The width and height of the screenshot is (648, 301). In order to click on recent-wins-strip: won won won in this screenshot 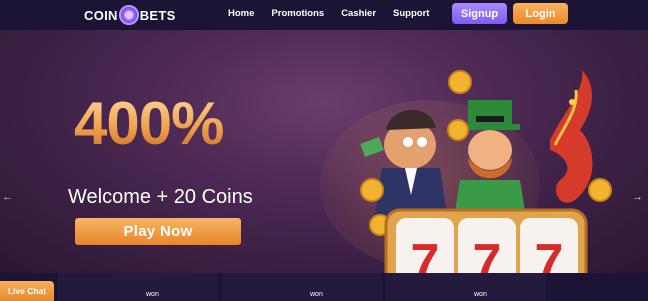, I will do `click(324, 287)`.